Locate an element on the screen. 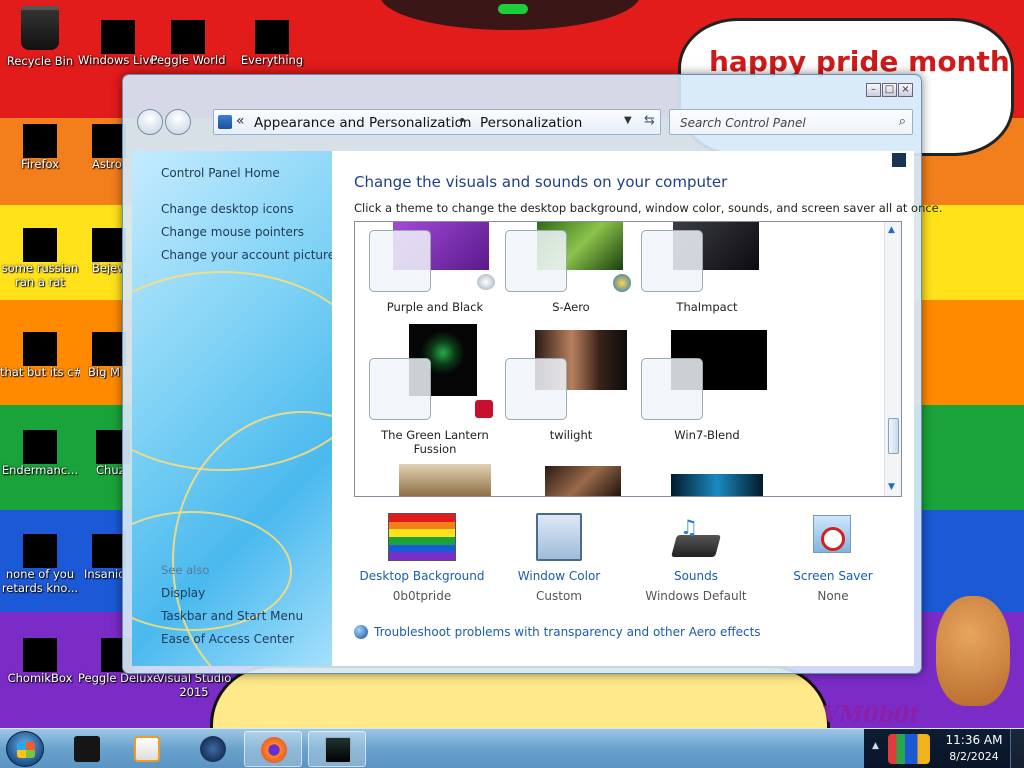 The height and width of the screenshot is (768, 1024). recycle-bin-icon is located at coordinates (40, 28).